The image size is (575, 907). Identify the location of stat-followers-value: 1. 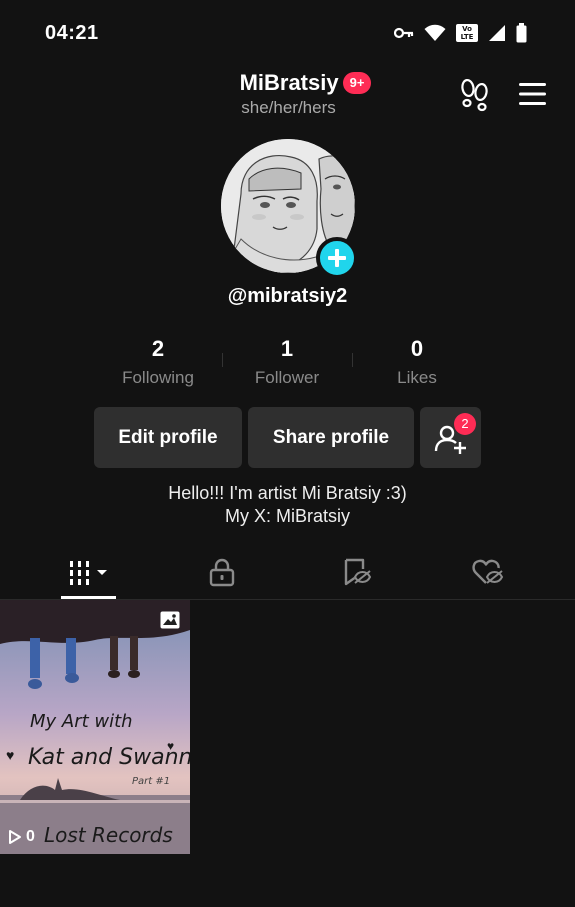
(287, 348).